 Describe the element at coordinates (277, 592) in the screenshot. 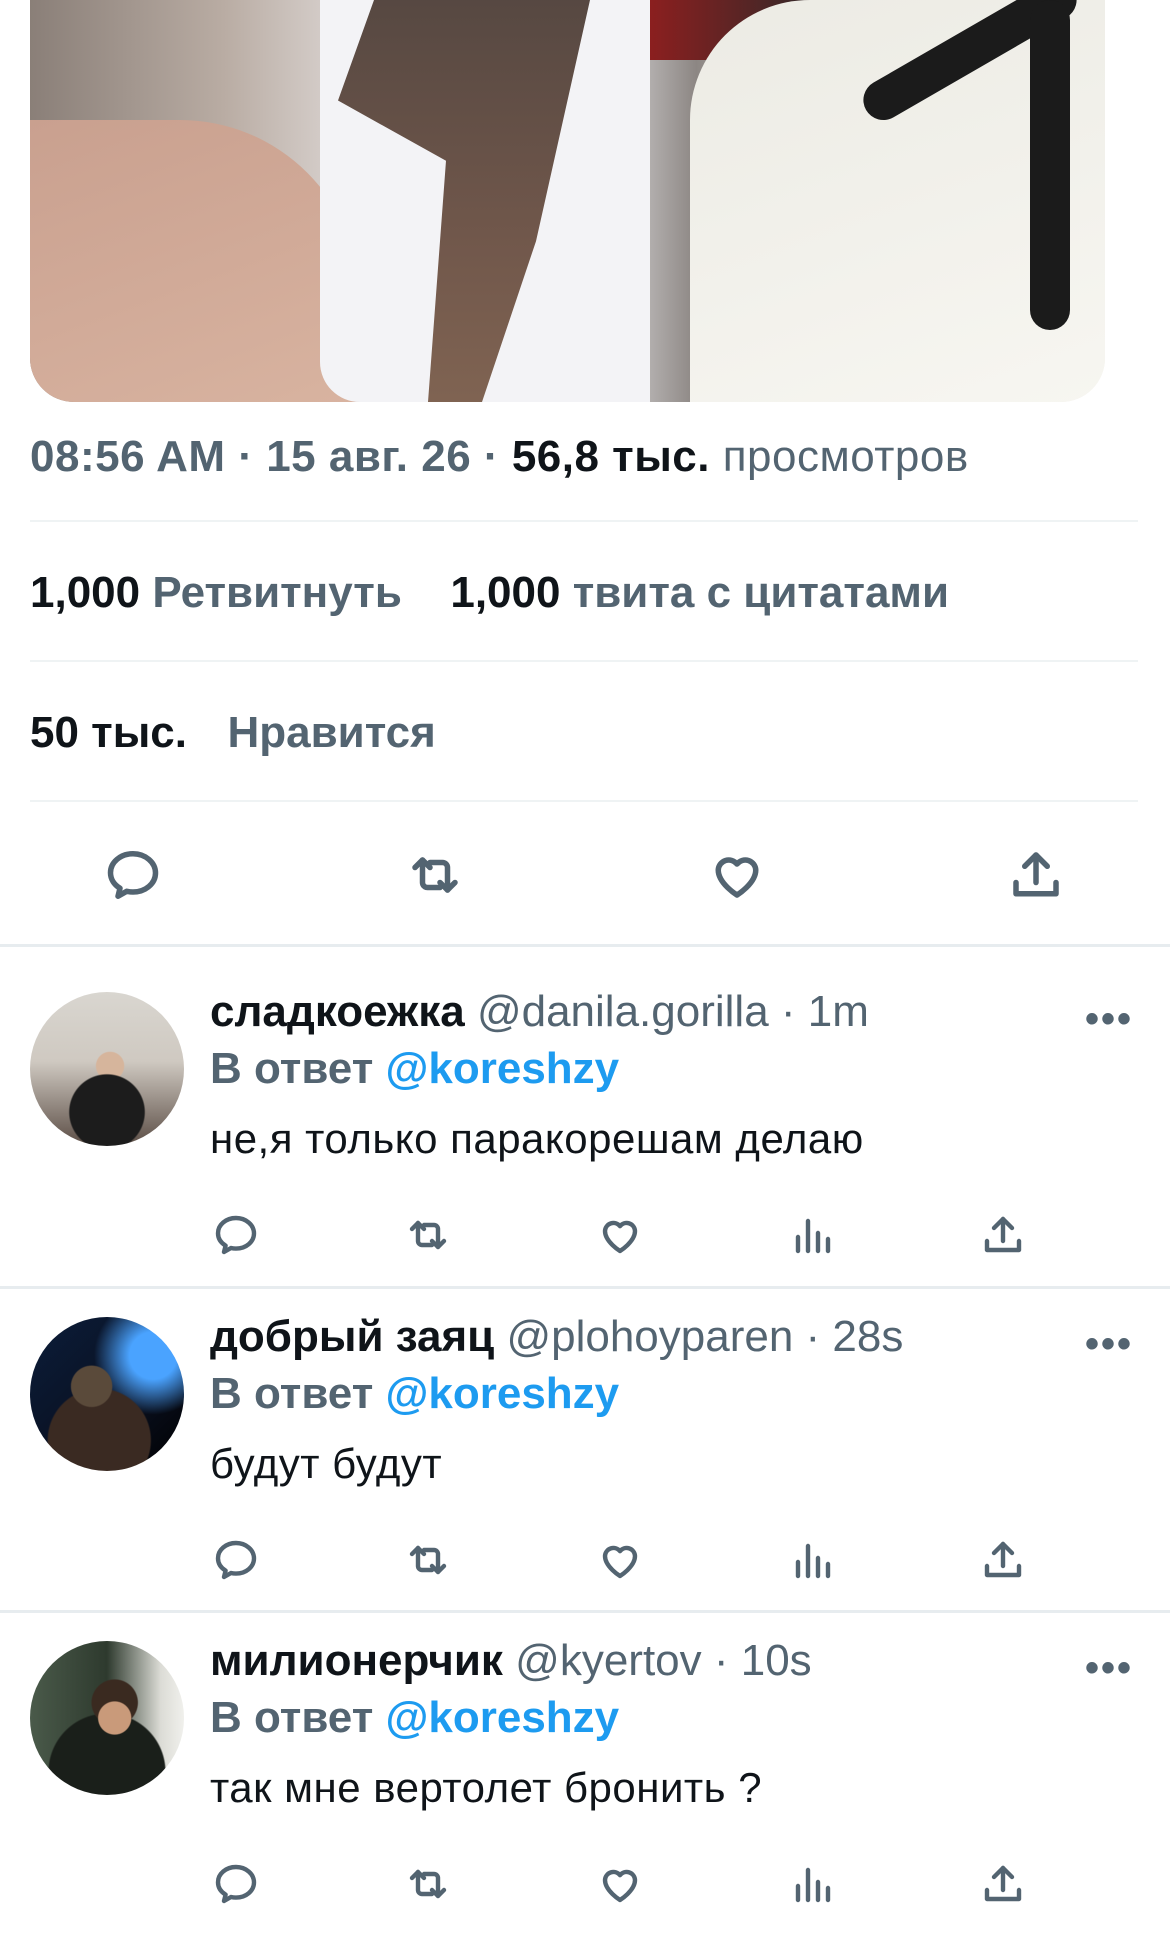

I see `retweets-label: Ретвитнуть` at that location.